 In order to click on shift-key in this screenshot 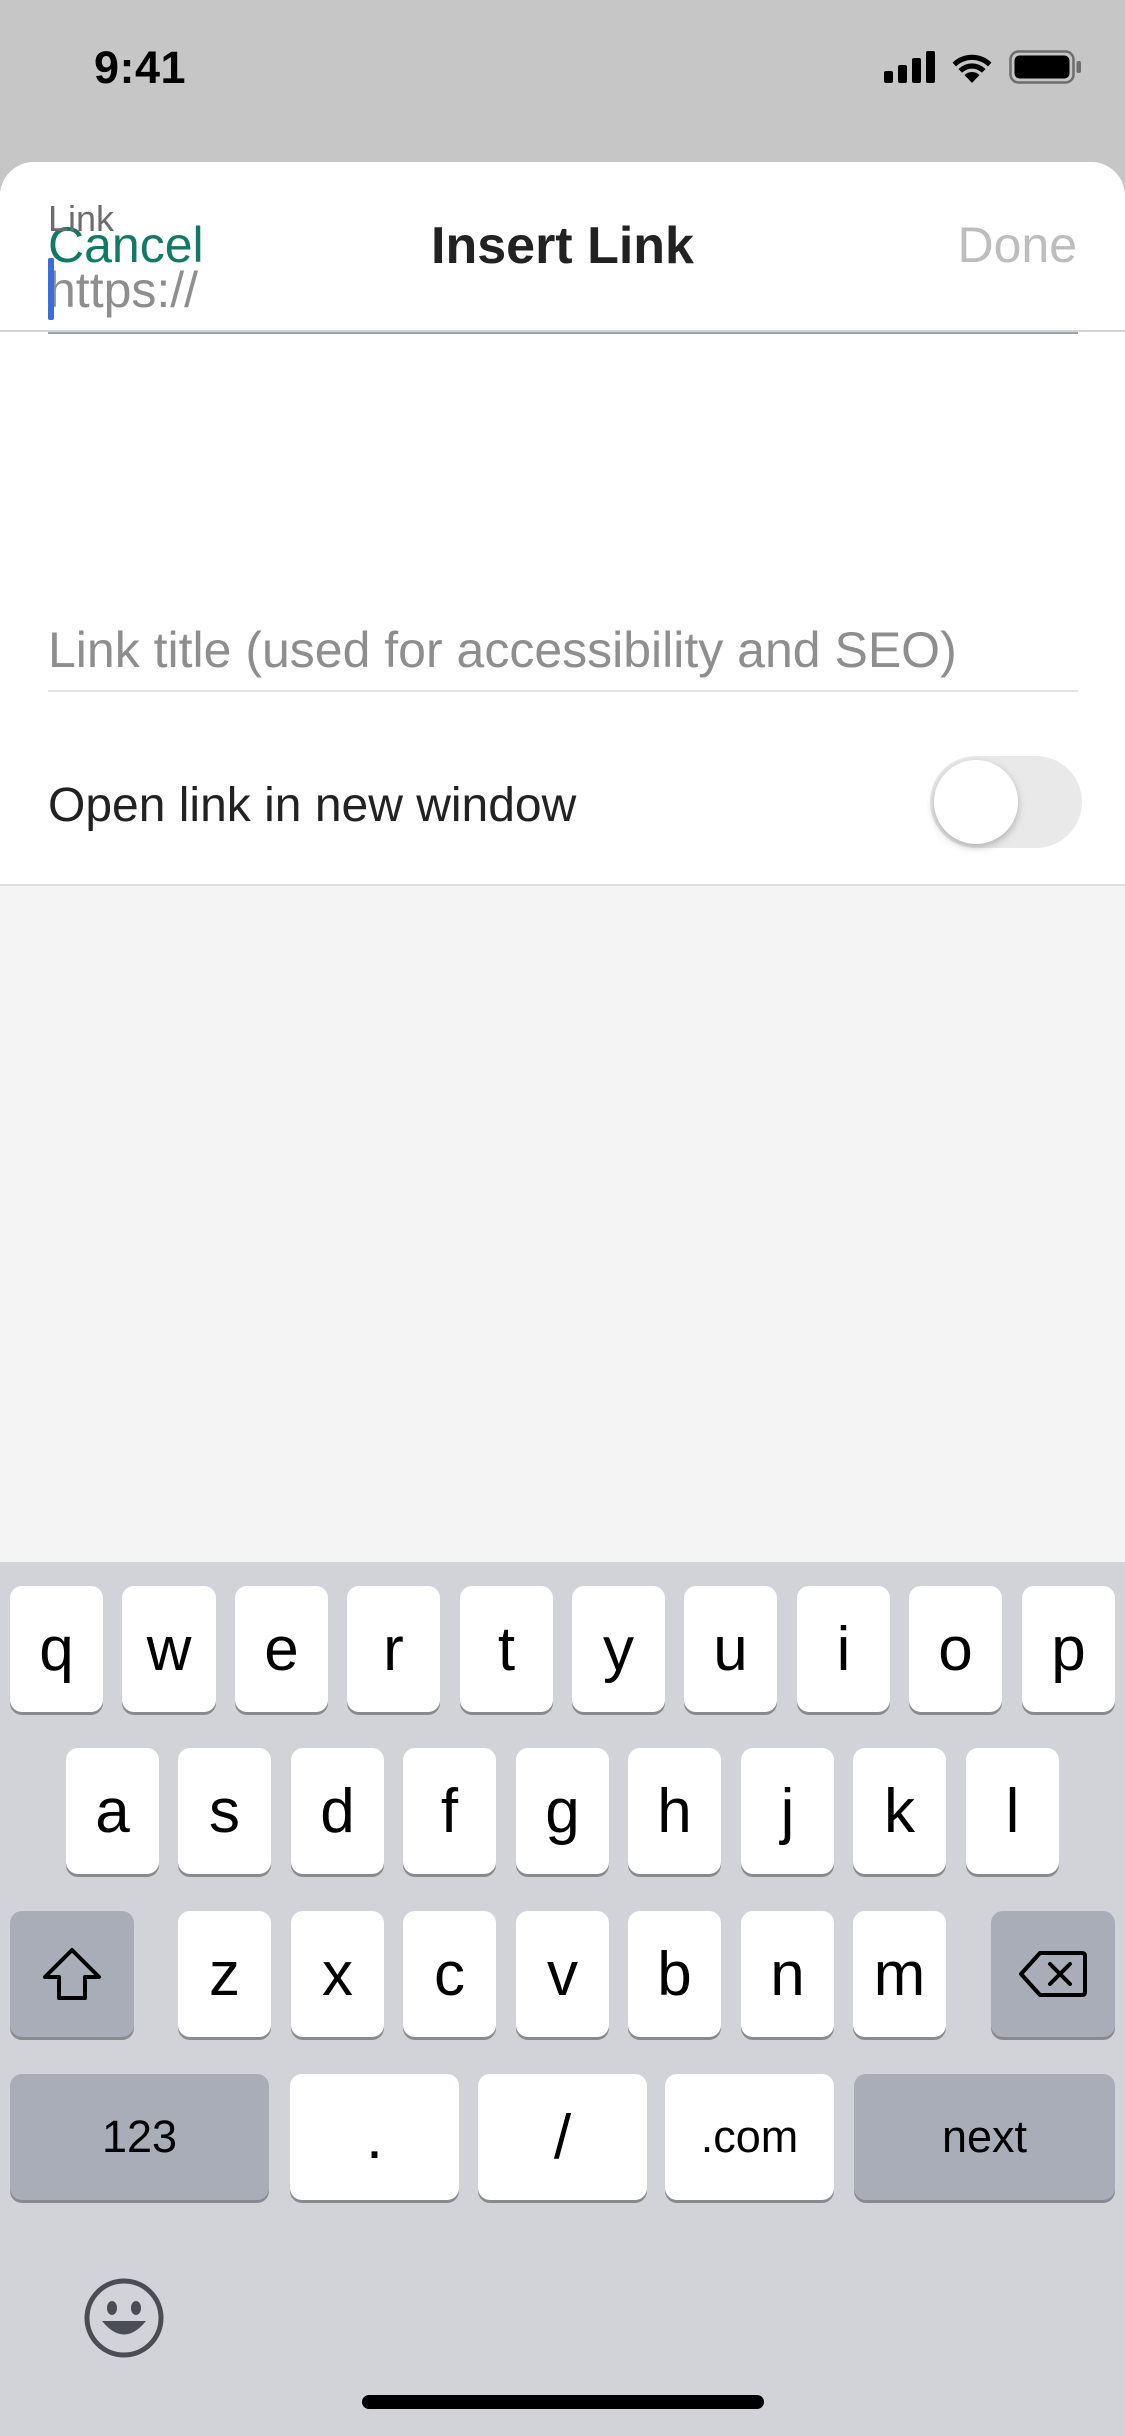, I will do `click(72, 1974)`.